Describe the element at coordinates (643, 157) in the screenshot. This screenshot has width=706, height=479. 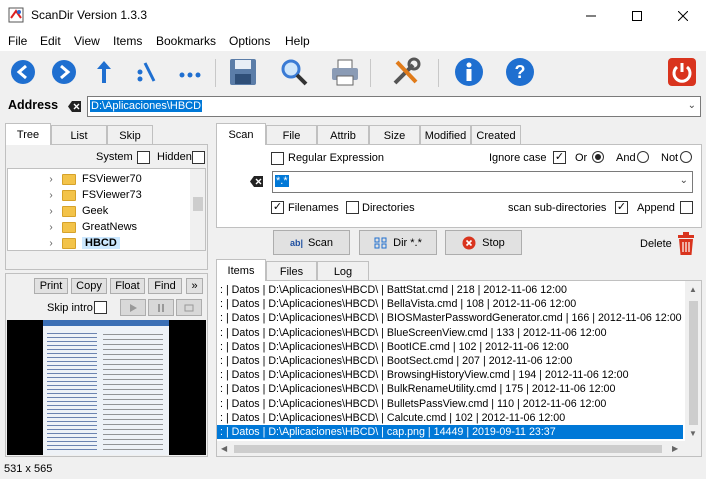
I see `and-radio` at that location.